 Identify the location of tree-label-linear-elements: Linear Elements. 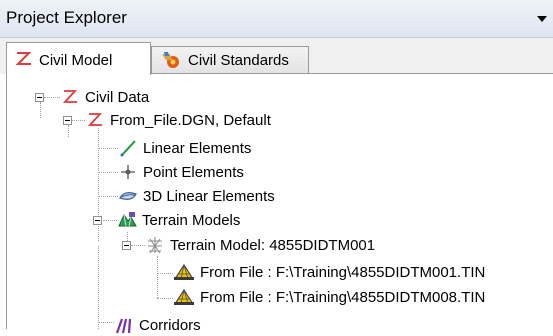
(197, 148).